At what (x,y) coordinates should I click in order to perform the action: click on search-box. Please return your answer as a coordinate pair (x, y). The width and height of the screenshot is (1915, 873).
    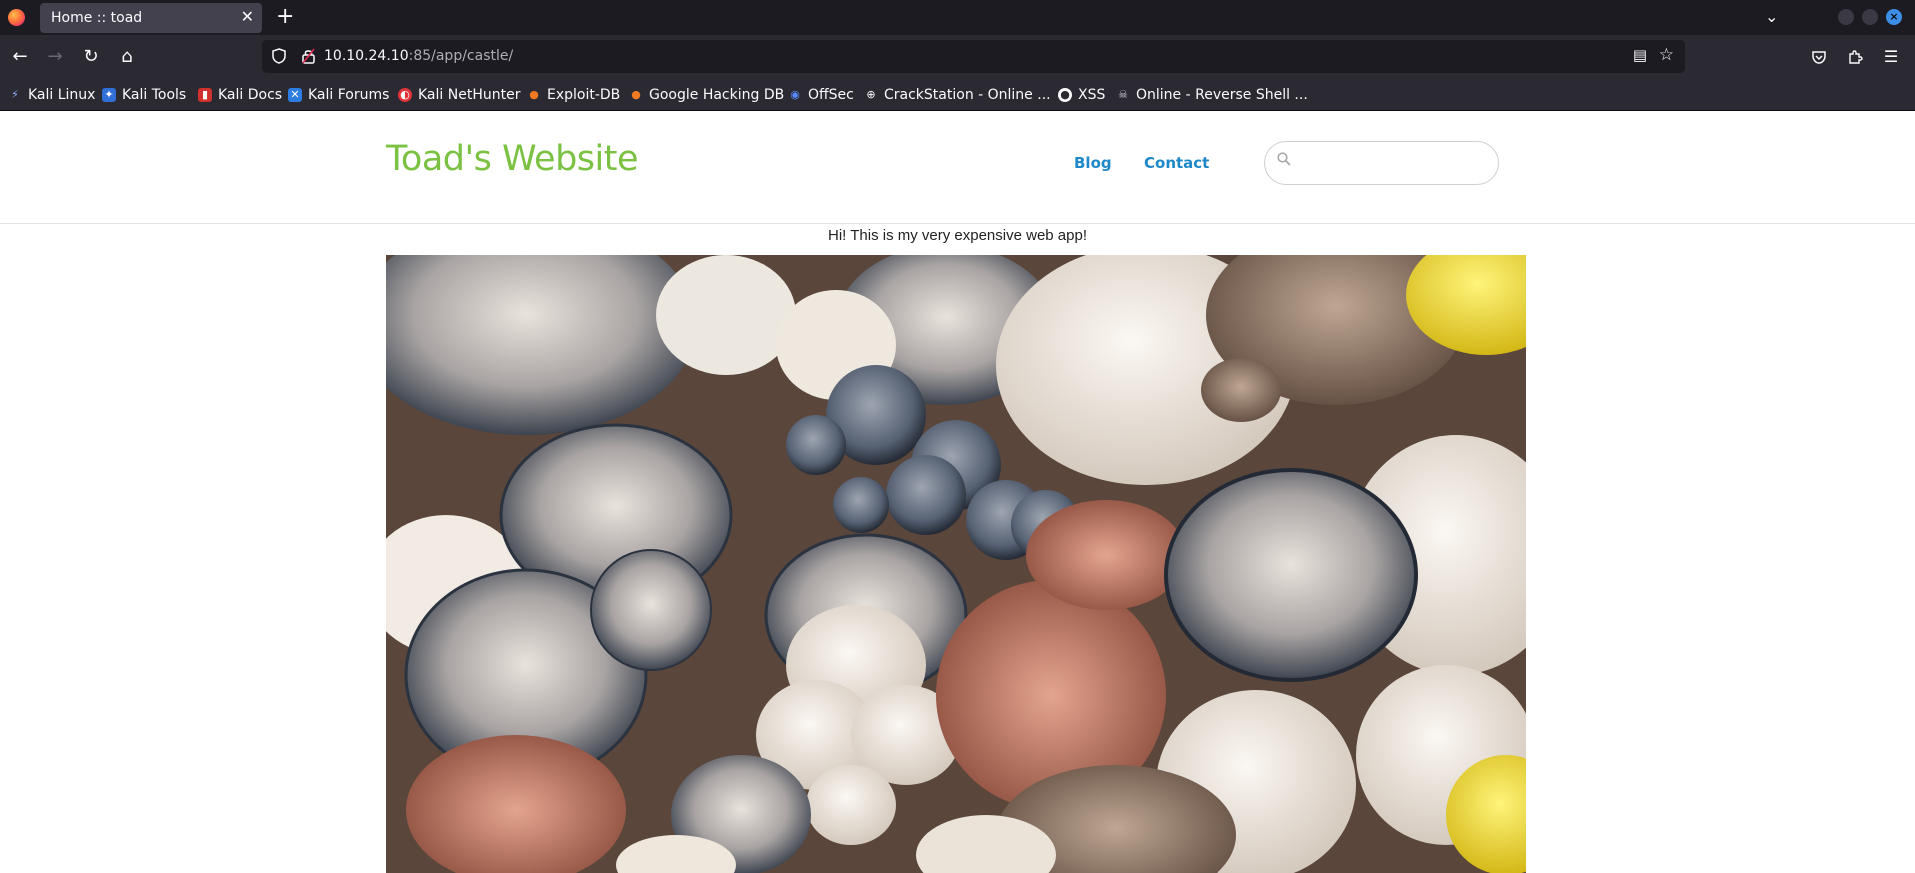
    Looking at the image, I should click on (1381, 163).